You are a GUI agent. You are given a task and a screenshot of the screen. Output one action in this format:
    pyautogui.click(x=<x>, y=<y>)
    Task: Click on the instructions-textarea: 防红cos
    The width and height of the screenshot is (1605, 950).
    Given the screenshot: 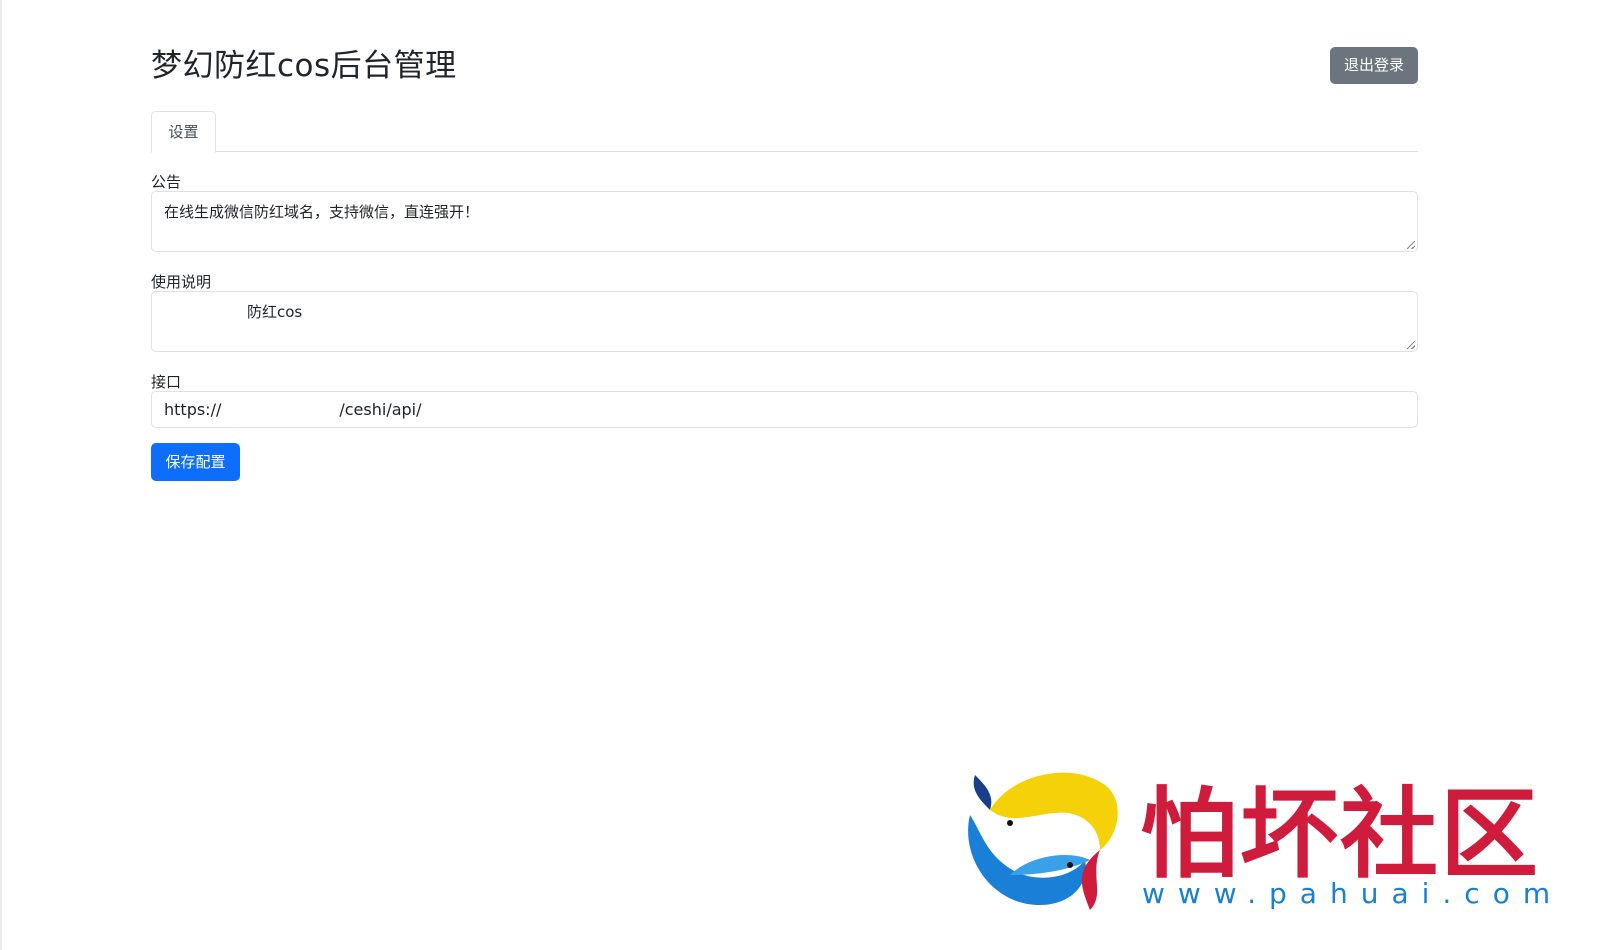 What is the action you would take?
    pyautogui.click(x=784, y=321)
    